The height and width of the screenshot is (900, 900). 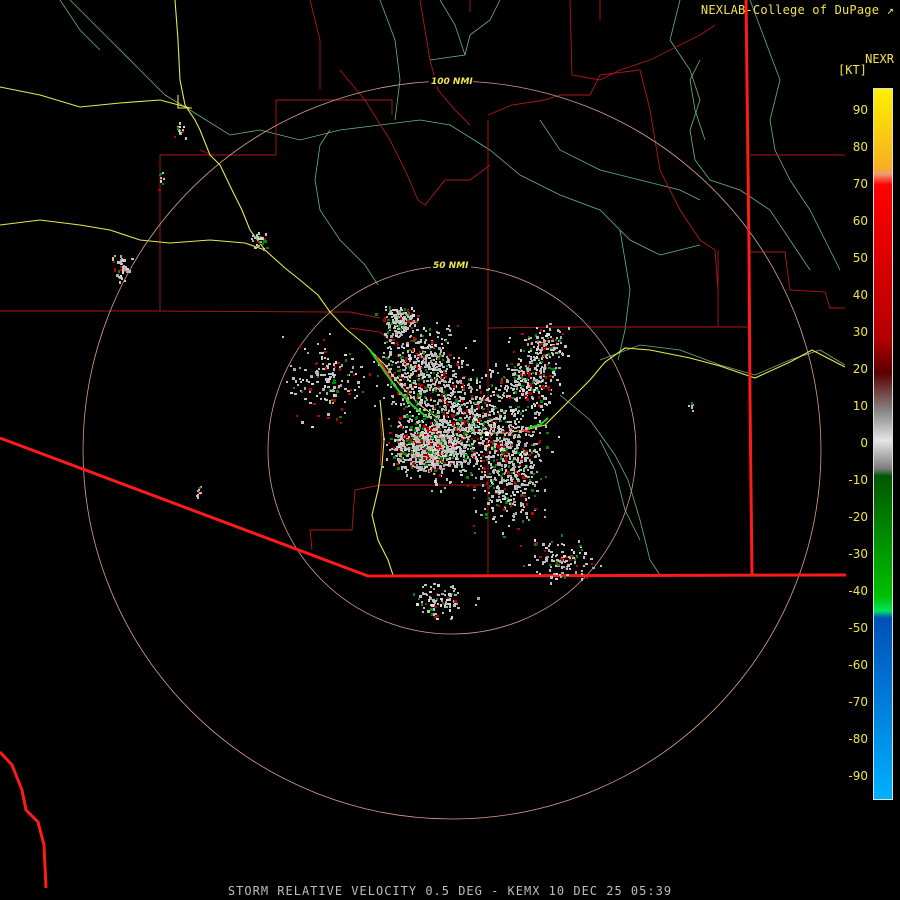 What do you see at coordinates (451, 266) in the screenshot?
I see `ring-label-50: 50 NMI` at bounding box center [451, 266].